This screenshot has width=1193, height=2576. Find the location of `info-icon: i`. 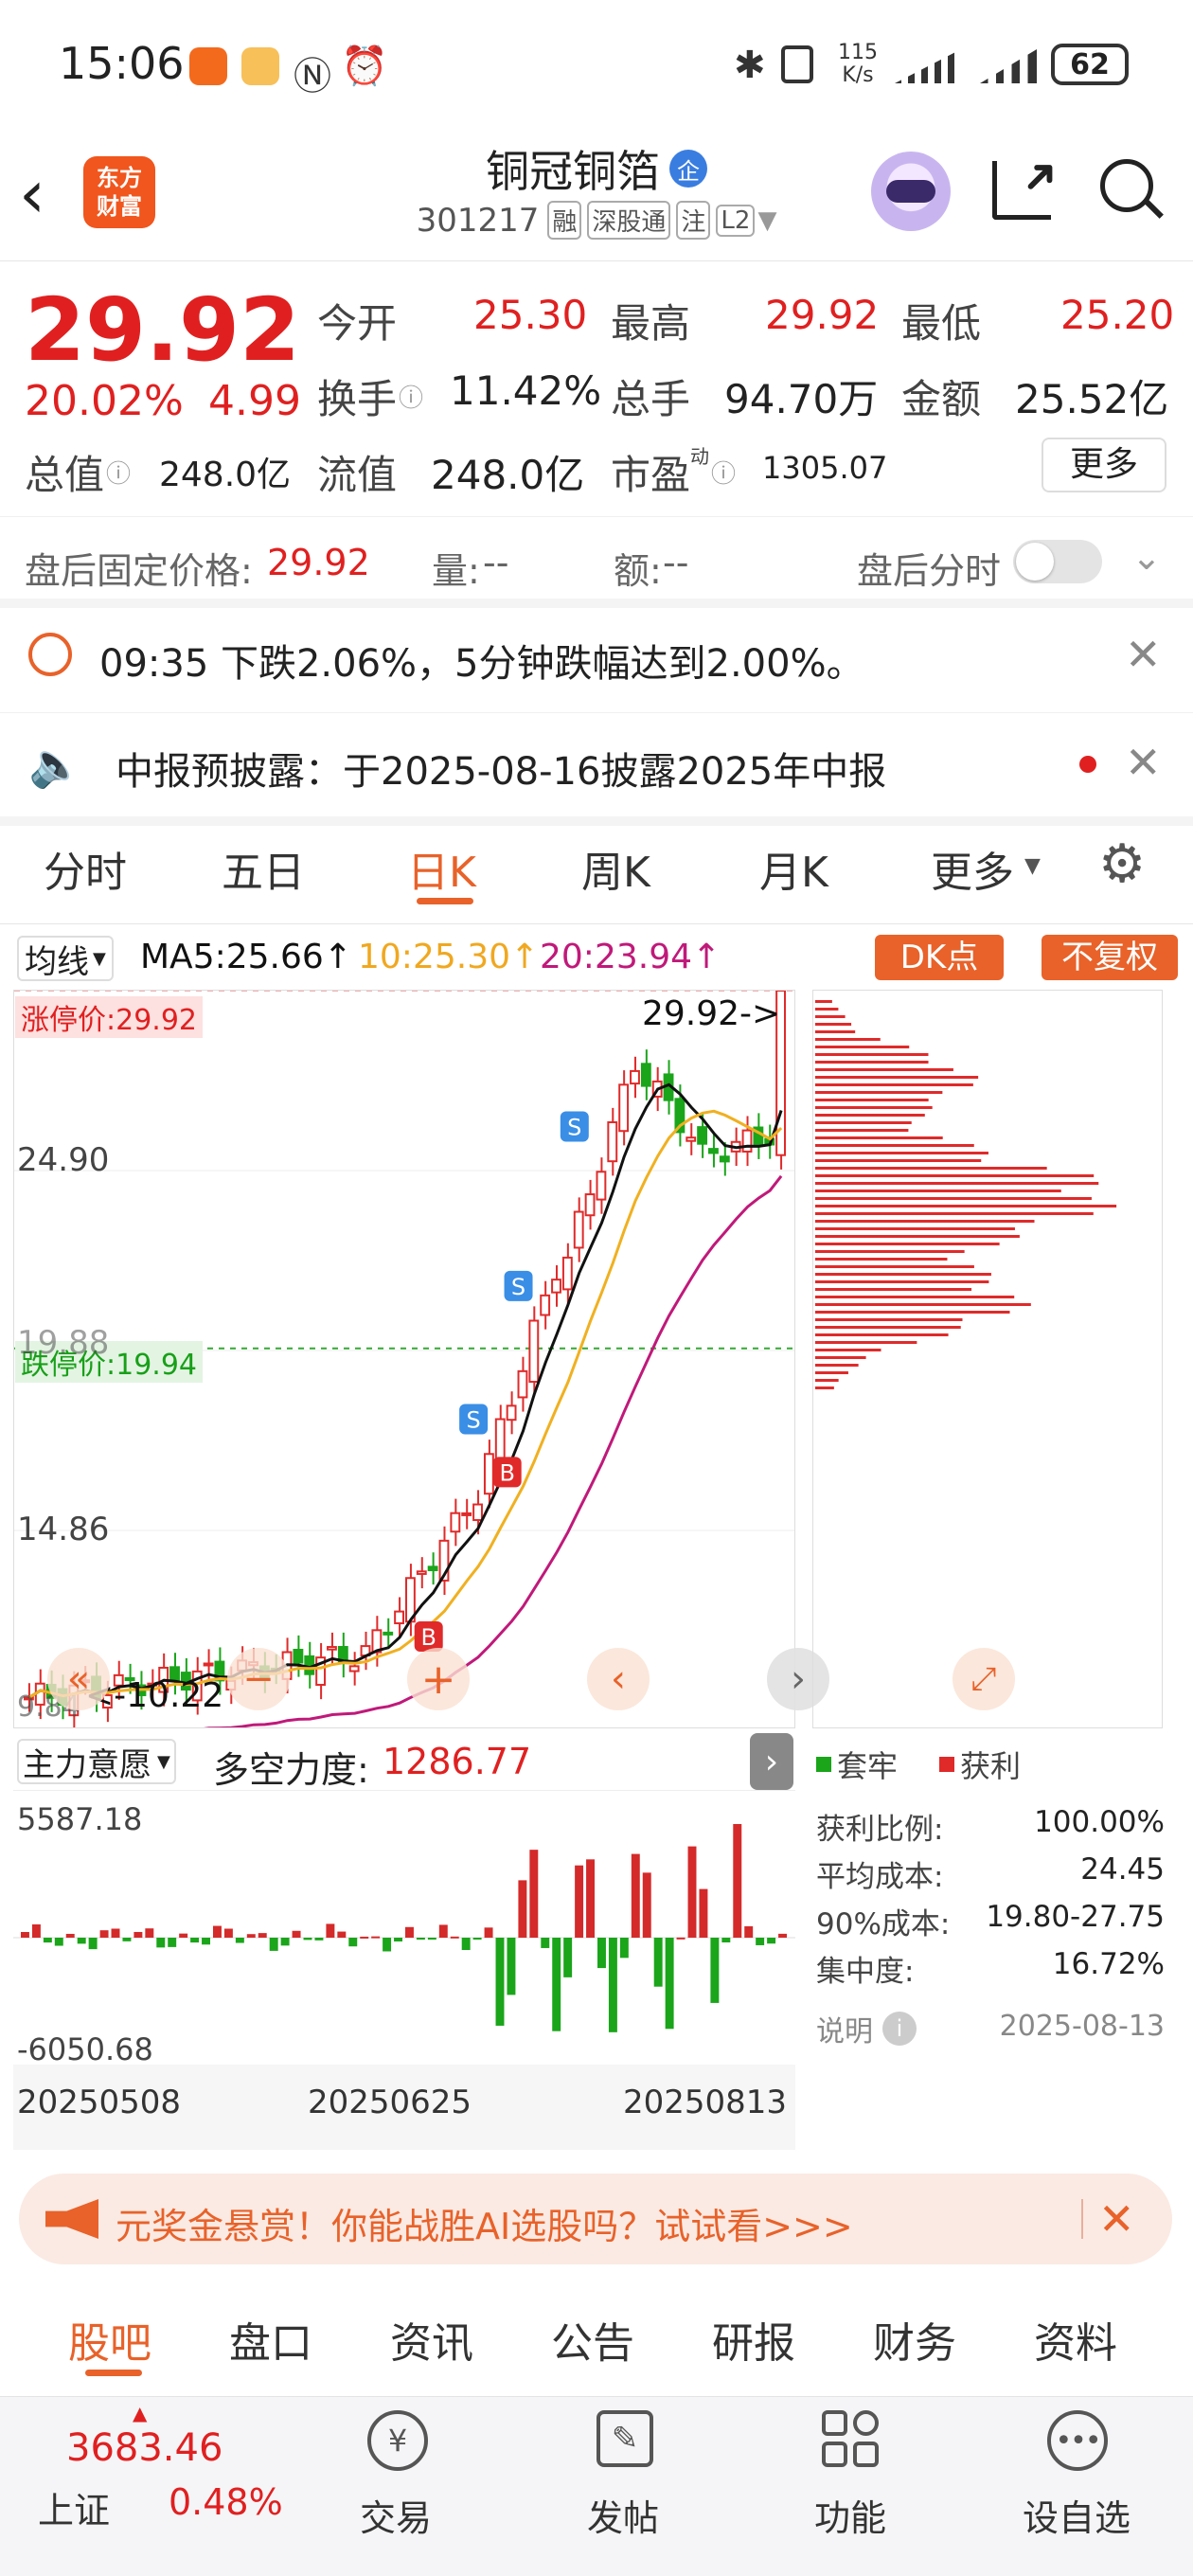

info-icon: i is located at coordinates (899, 2029).